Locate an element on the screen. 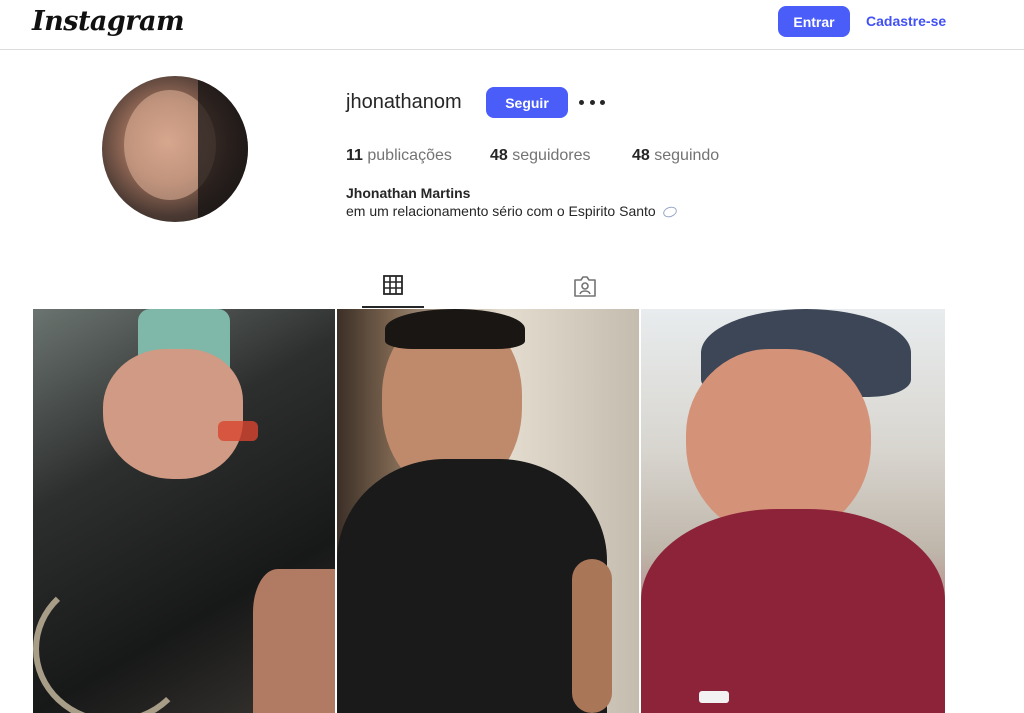 Image resolution: width=1024 pixels, height=713 pixels. followers-stat: 48 seguidores is located at coordinates (540, 156).